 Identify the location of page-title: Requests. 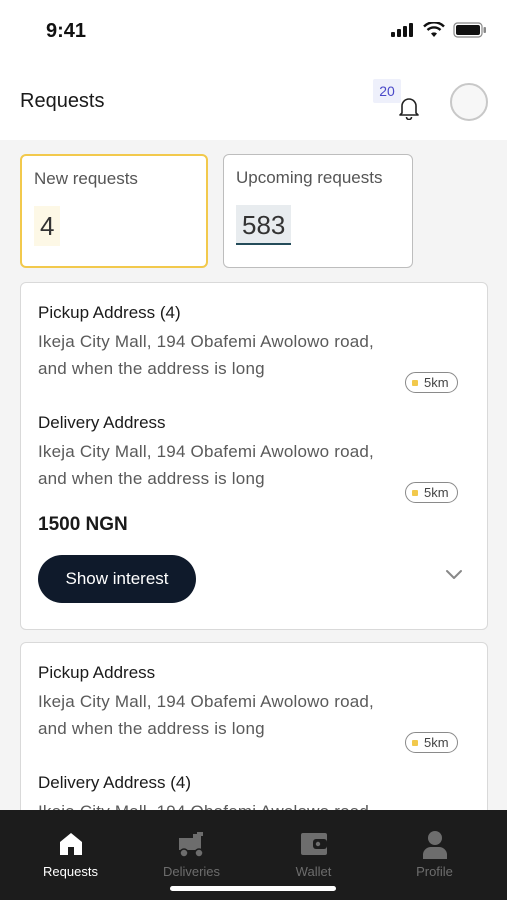
(62, 101).